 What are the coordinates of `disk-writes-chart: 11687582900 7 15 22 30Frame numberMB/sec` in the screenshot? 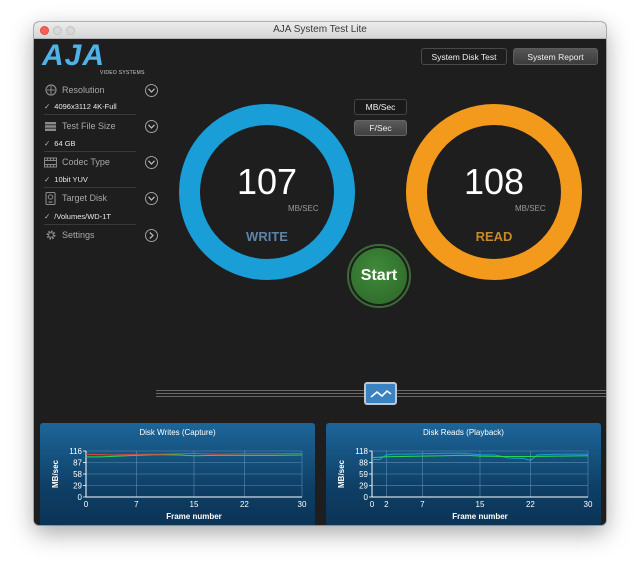 It's located at (179, 484).